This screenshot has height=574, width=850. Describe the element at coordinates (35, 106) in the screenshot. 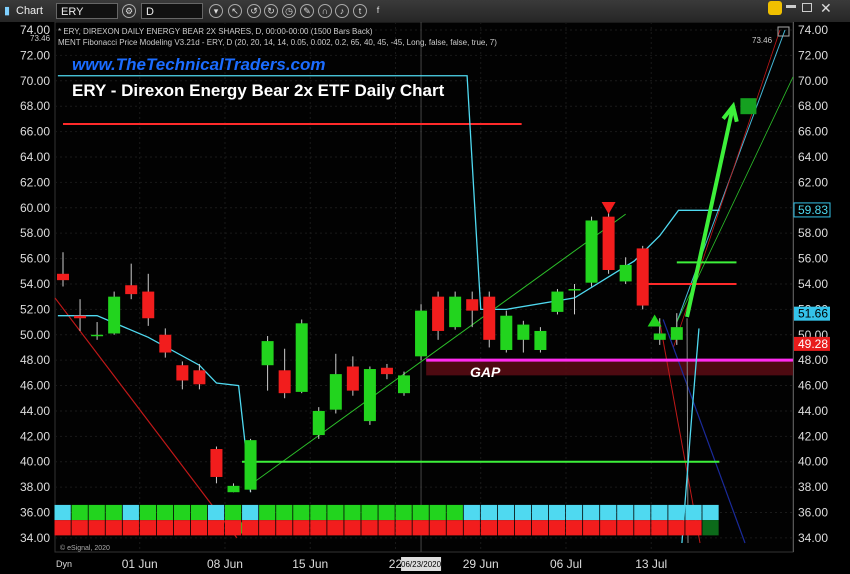

I see `y-tick-label-left: 68.00` at that location.